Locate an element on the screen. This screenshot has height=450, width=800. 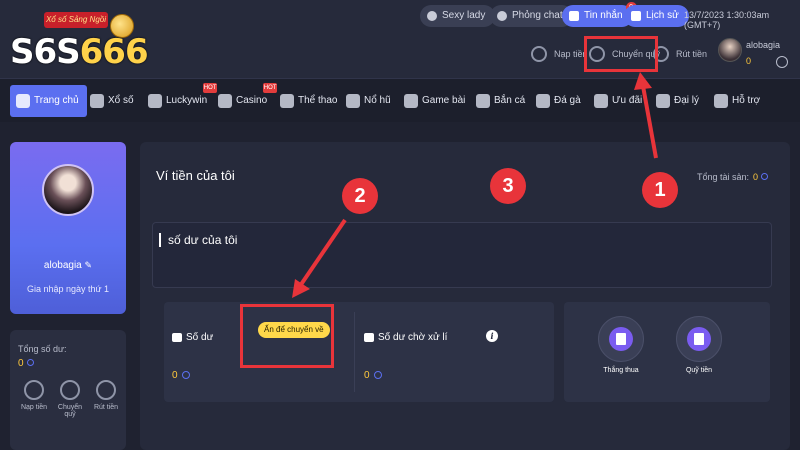
arrow-1-head is located at coordinates (643, 81).